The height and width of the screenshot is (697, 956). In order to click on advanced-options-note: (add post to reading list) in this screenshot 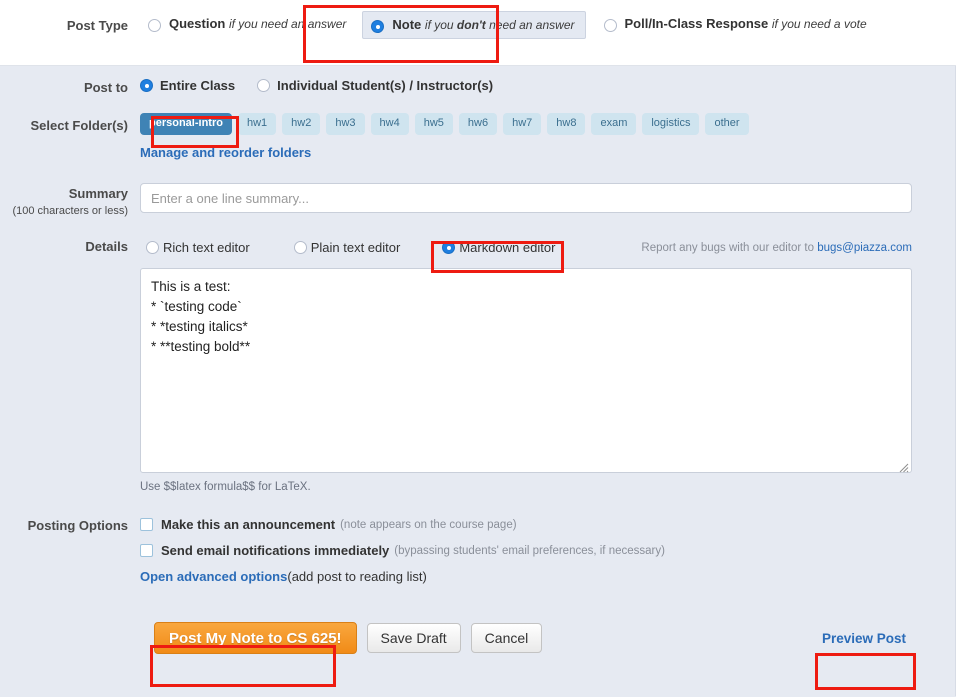, I will do `click(357, 576)`.